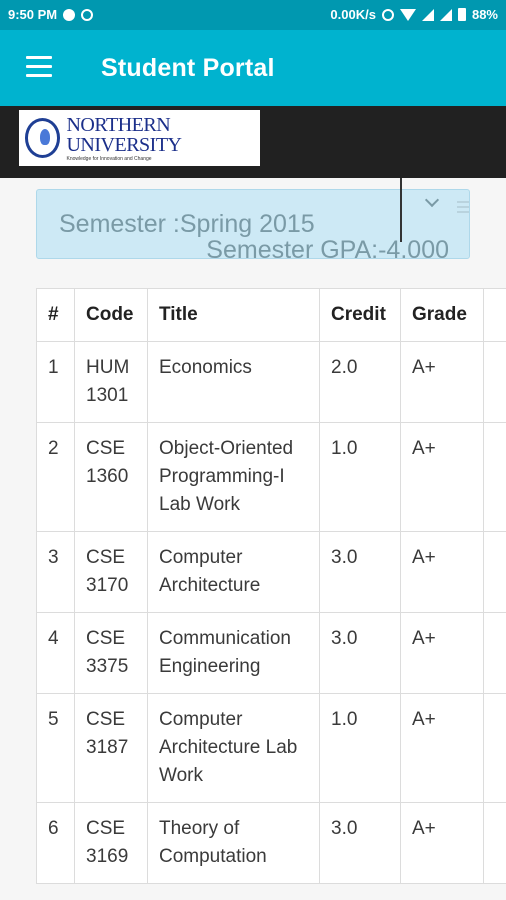 The image size is (506, 900). What do you see at coordinates (55, 315) in the screenshot?
I see `header-number: #` at bounding box center [55, 315].